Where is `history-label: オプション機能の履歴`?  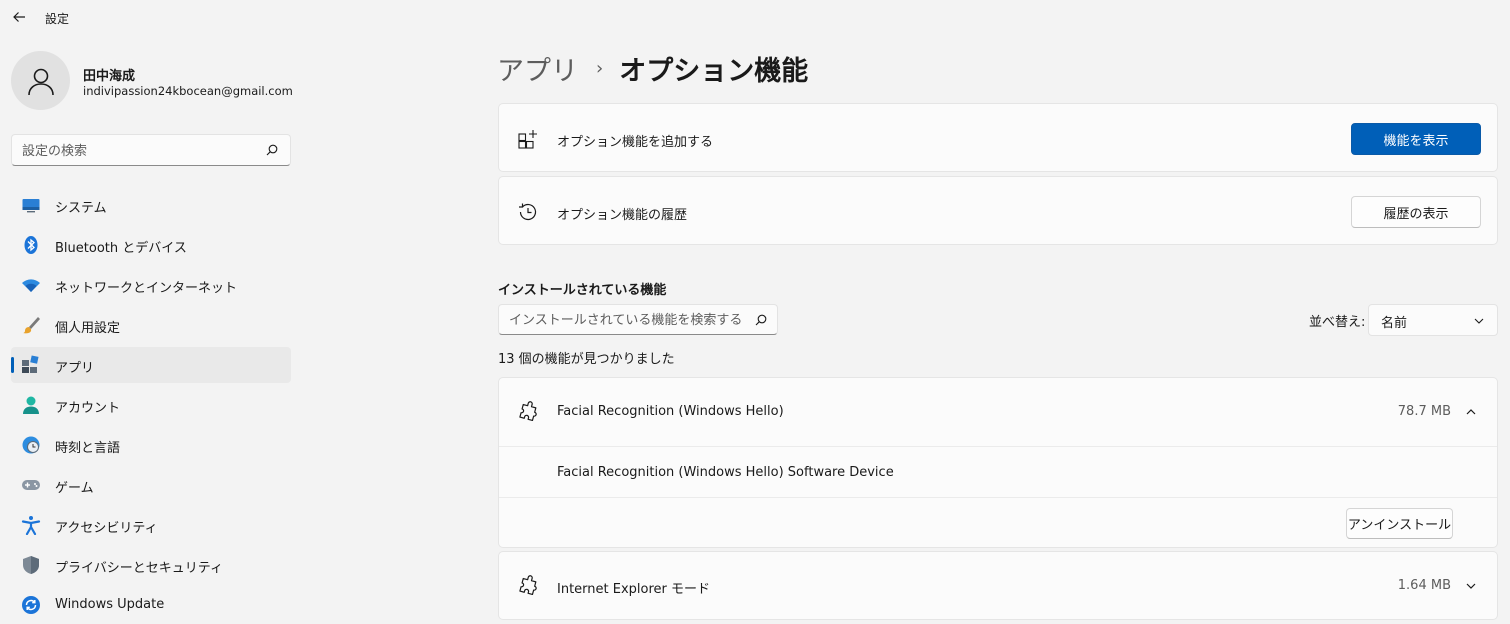 history-label: オプション機能の履歴 is located at coordinates (622, 215).